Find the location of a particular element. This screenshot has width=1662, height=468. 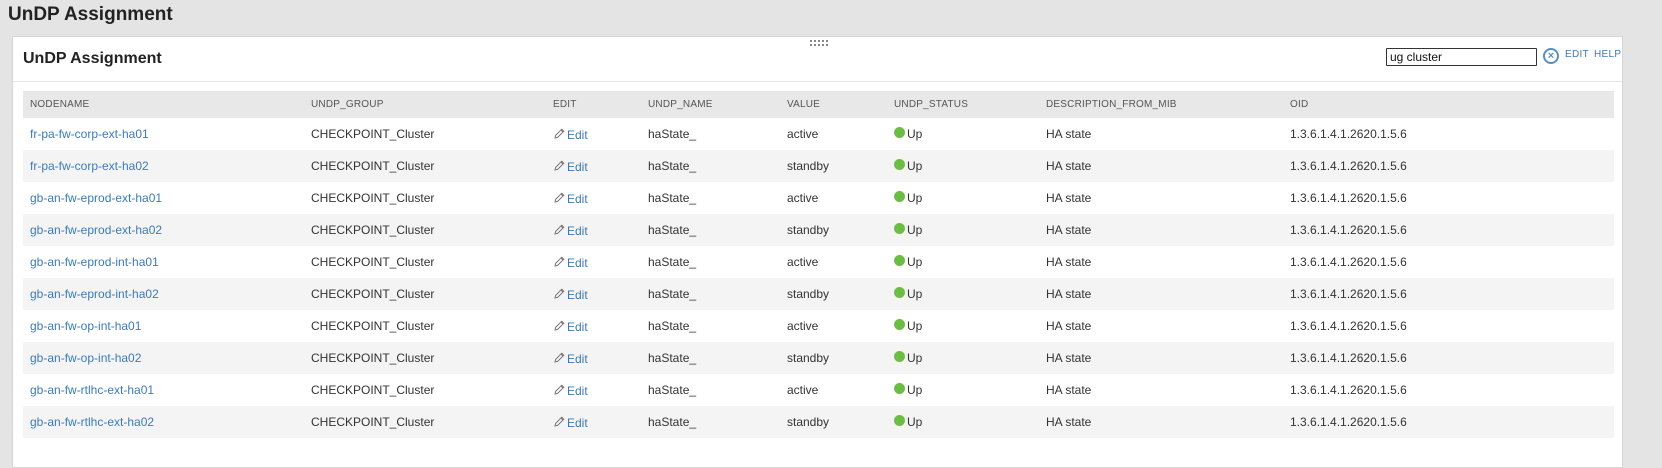

clear-search-icon: × is located at coordinates (1551, 56).